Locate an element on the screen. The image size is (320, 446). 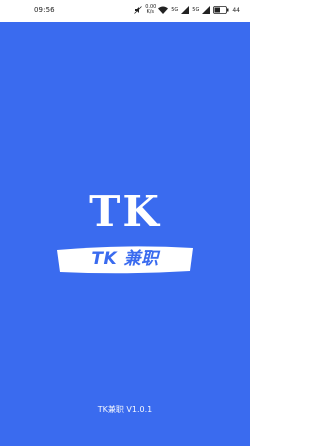
app-logo-text: TK is located at coordinates (125, 211).